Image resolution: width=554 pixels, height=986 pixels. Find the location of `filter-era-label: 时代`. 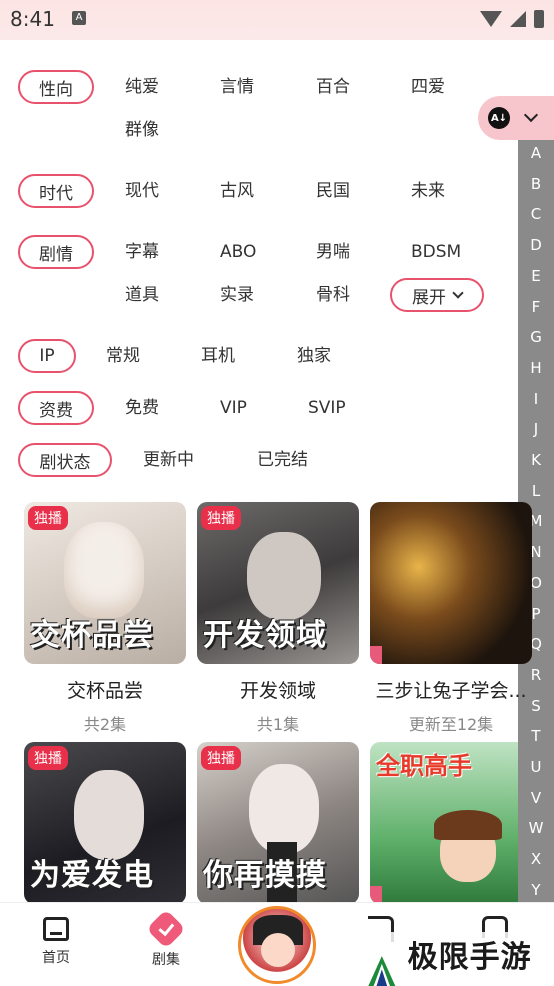

filter-era-label: 时代 is located at coordinates (56, 191).